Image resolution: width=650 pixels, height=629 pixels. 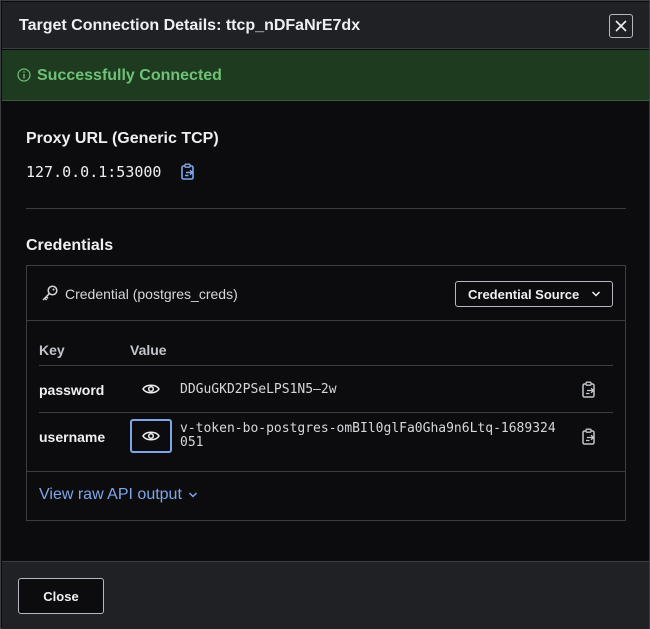 I want to click on reveal-username-button, so click(x=151, y=436).